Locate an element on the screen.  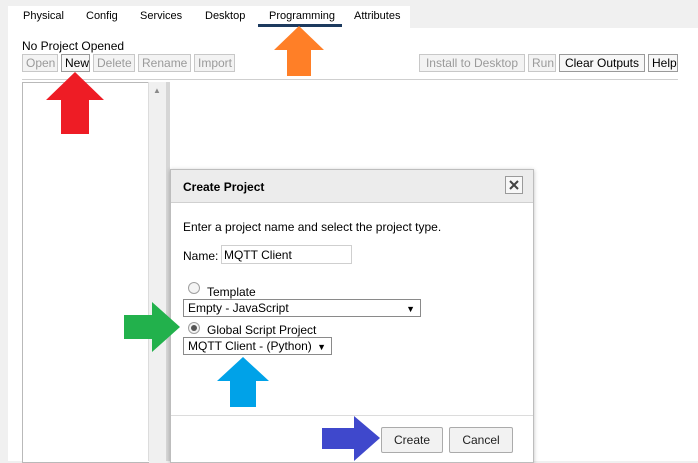
project-status: No Project Opened is located at coordinates (73, 46).